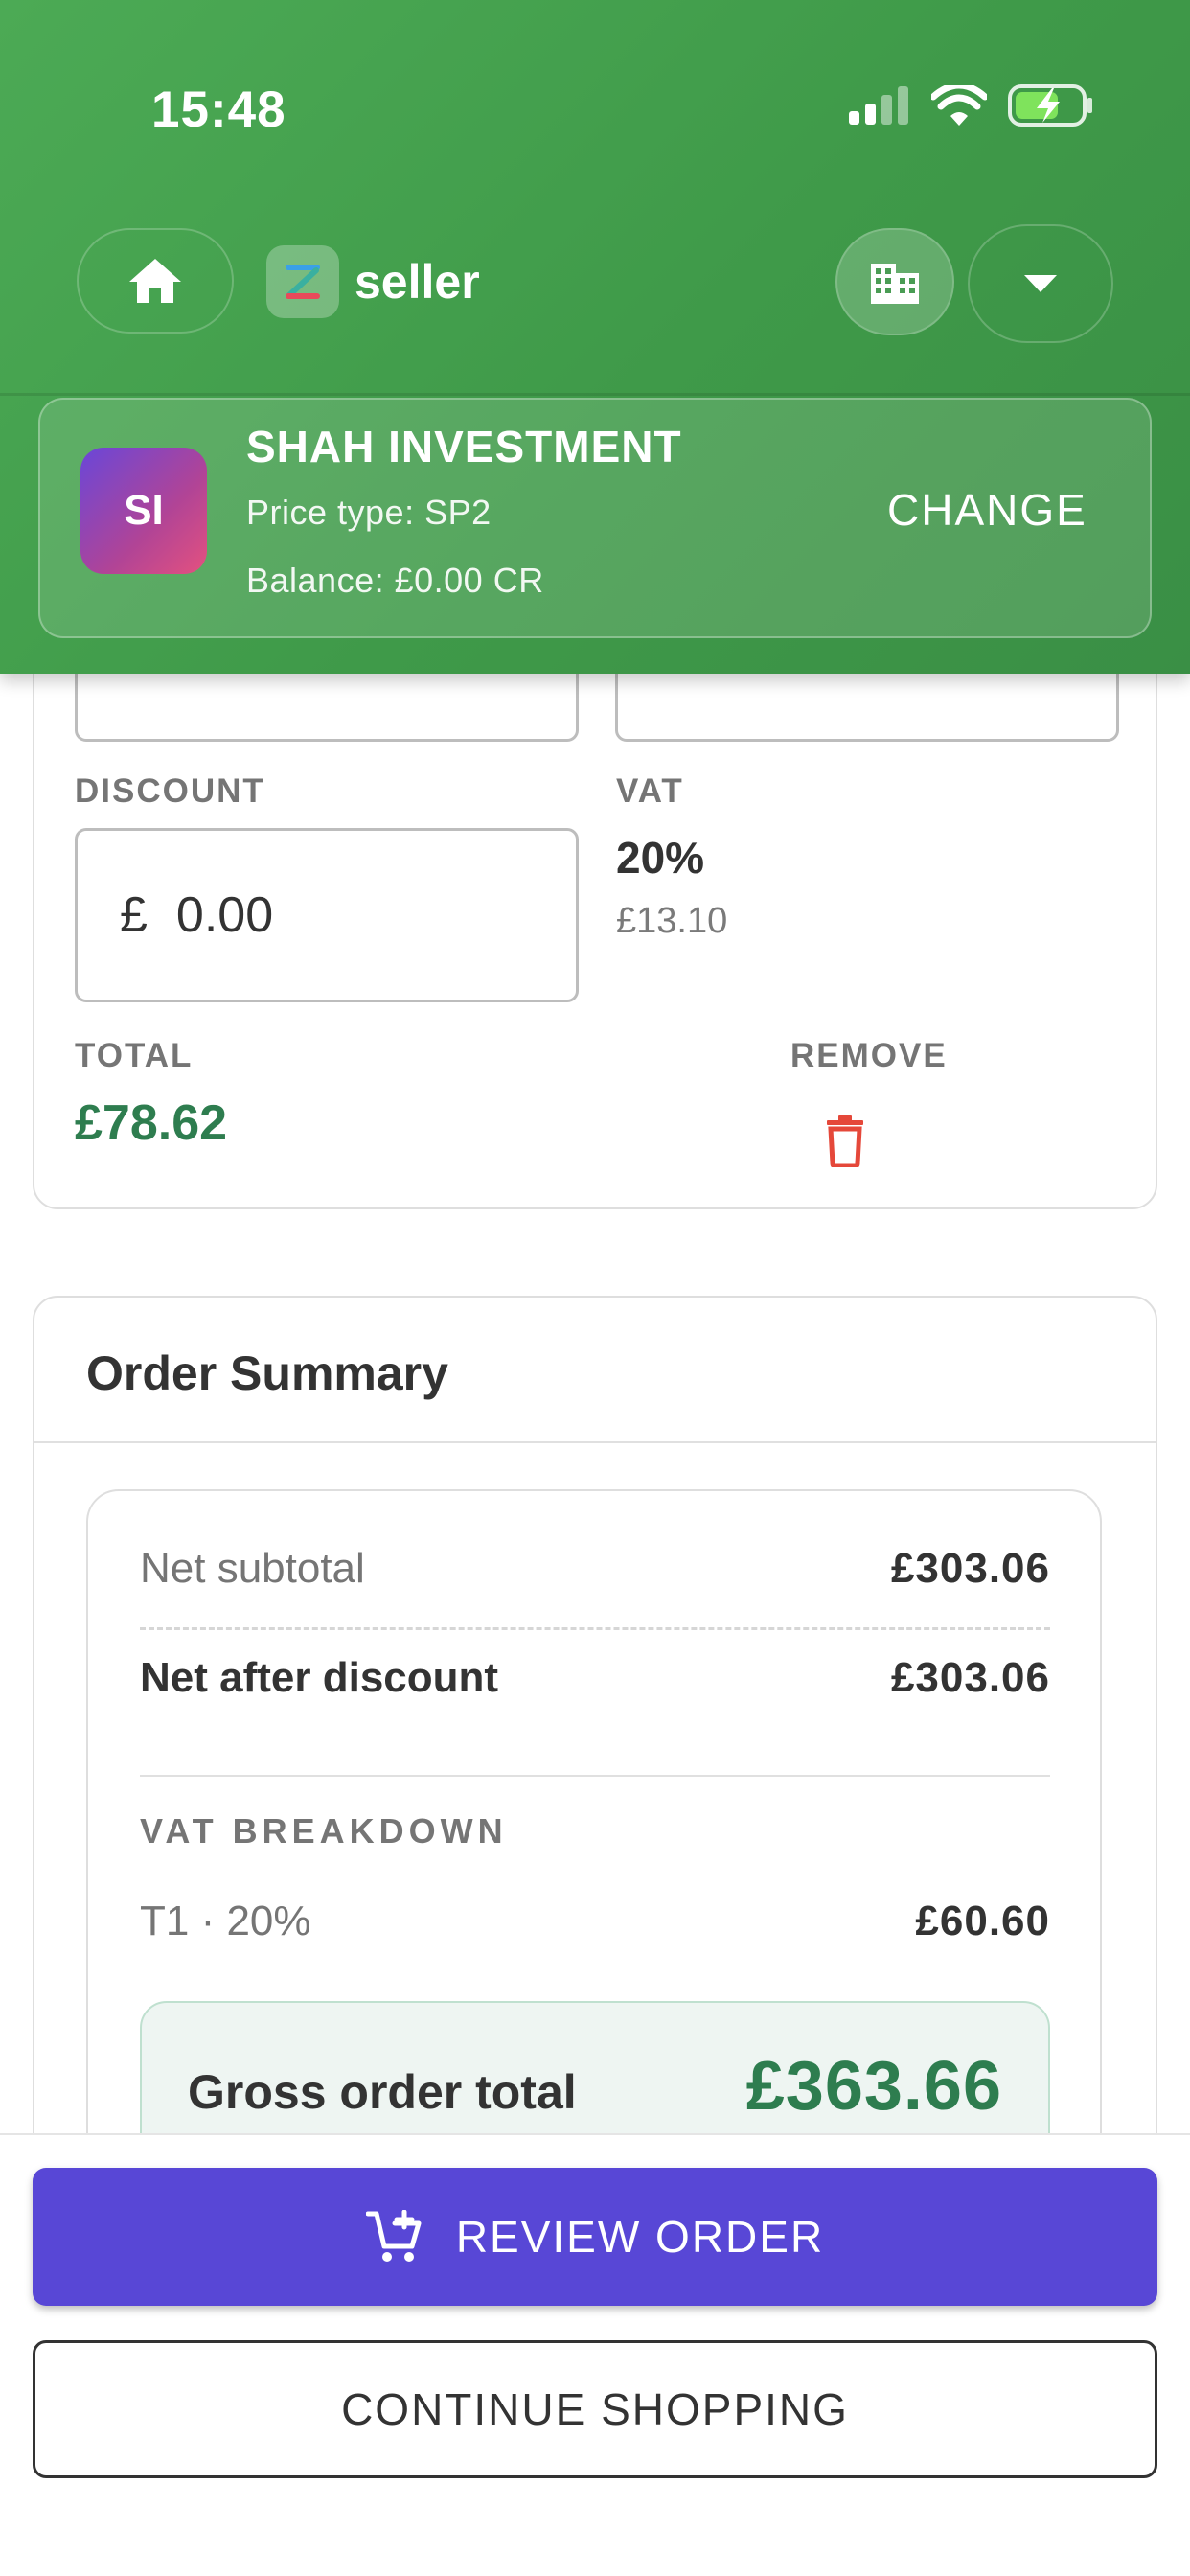 This screenshot has width=1190, height=2576. What do you see at coordinates (869, 1055) in the screenshot?
I see `remove-label: REMOVE` at bounding box center [869, 1055].